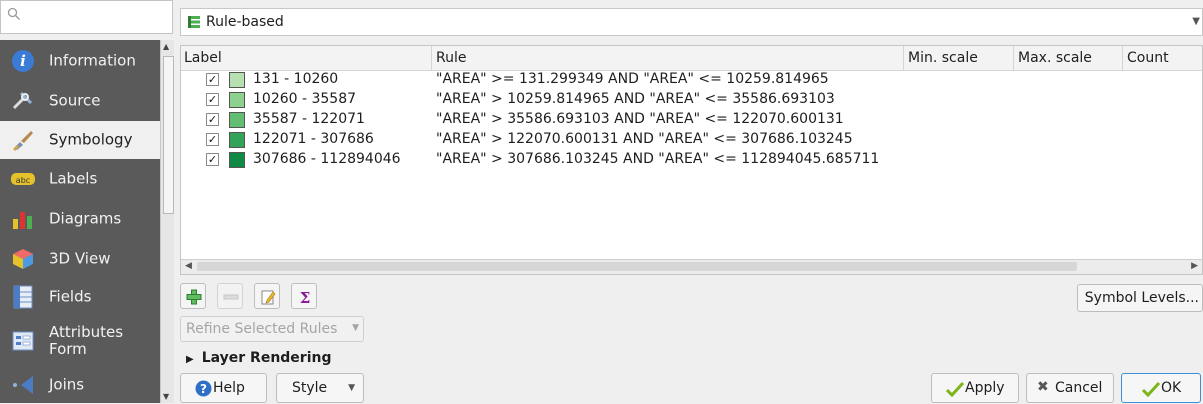 The height and width of the screenshot is (404, 1203). What do you see at coordinates (190, 359) in the screenshot?
I see `expand-arrow-icon: ▶` at bounding box center [190, 359].